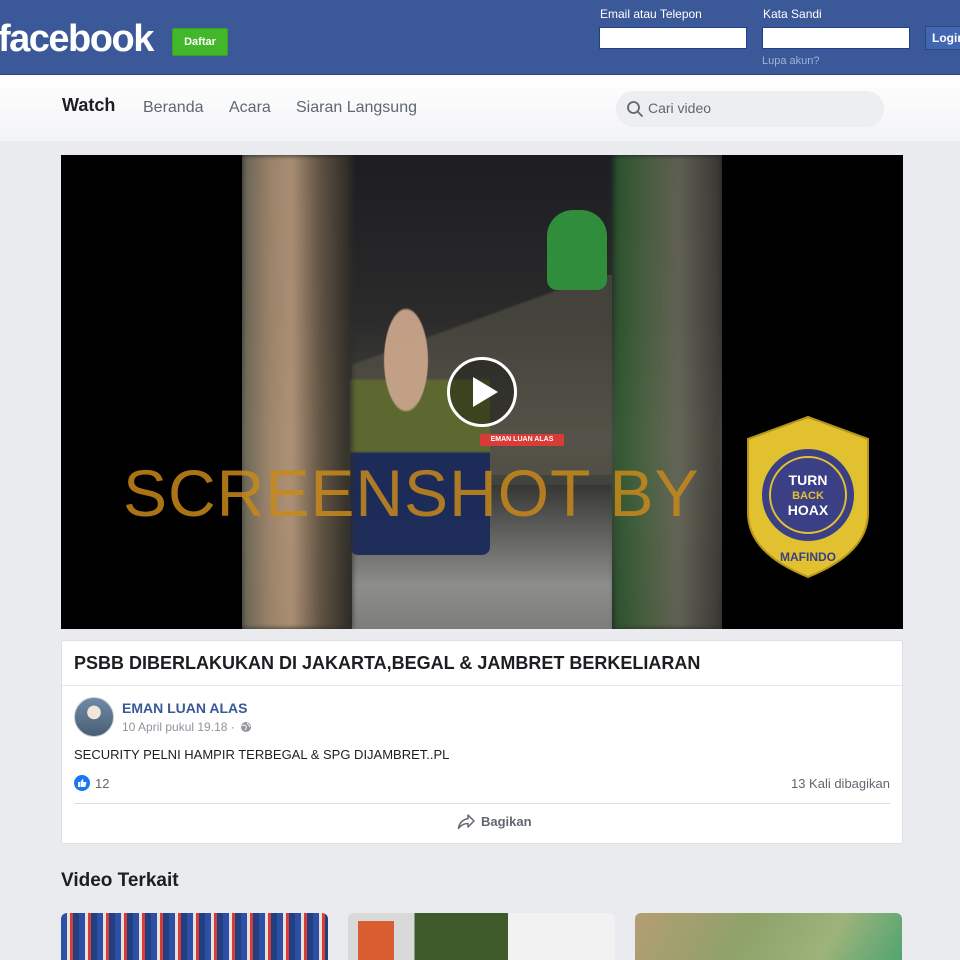 Image resolution: width=960 pixels, height=960 pixels. Describe the element at coordinates (200, 42) in the screenshot. I see `signup-button: Daftar` at that location.